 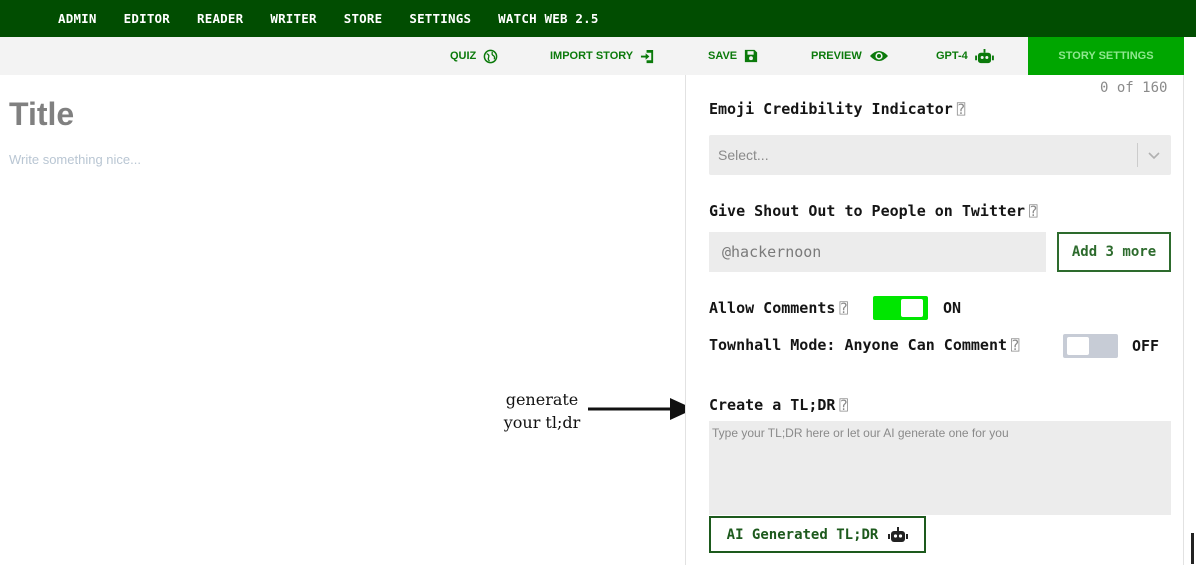 What do you see at coordinates (867, 211) in the screenshot?
I see `shoutout-label: Give Shout Out to People on Twitter` at bounding box center [867, 211].